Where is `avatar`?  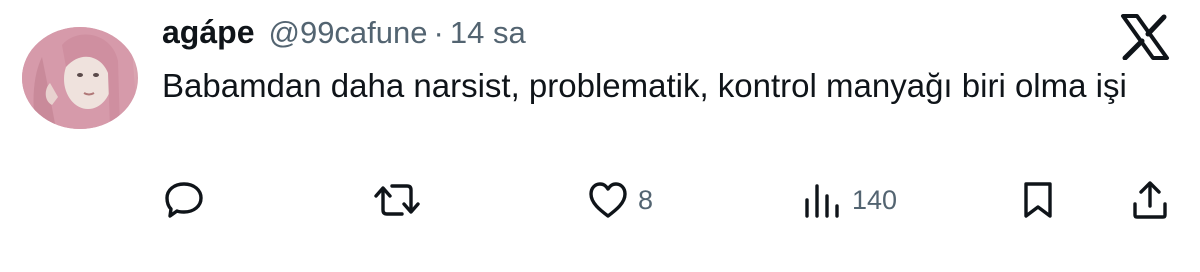
avatar is located at coordinates (80, 78).